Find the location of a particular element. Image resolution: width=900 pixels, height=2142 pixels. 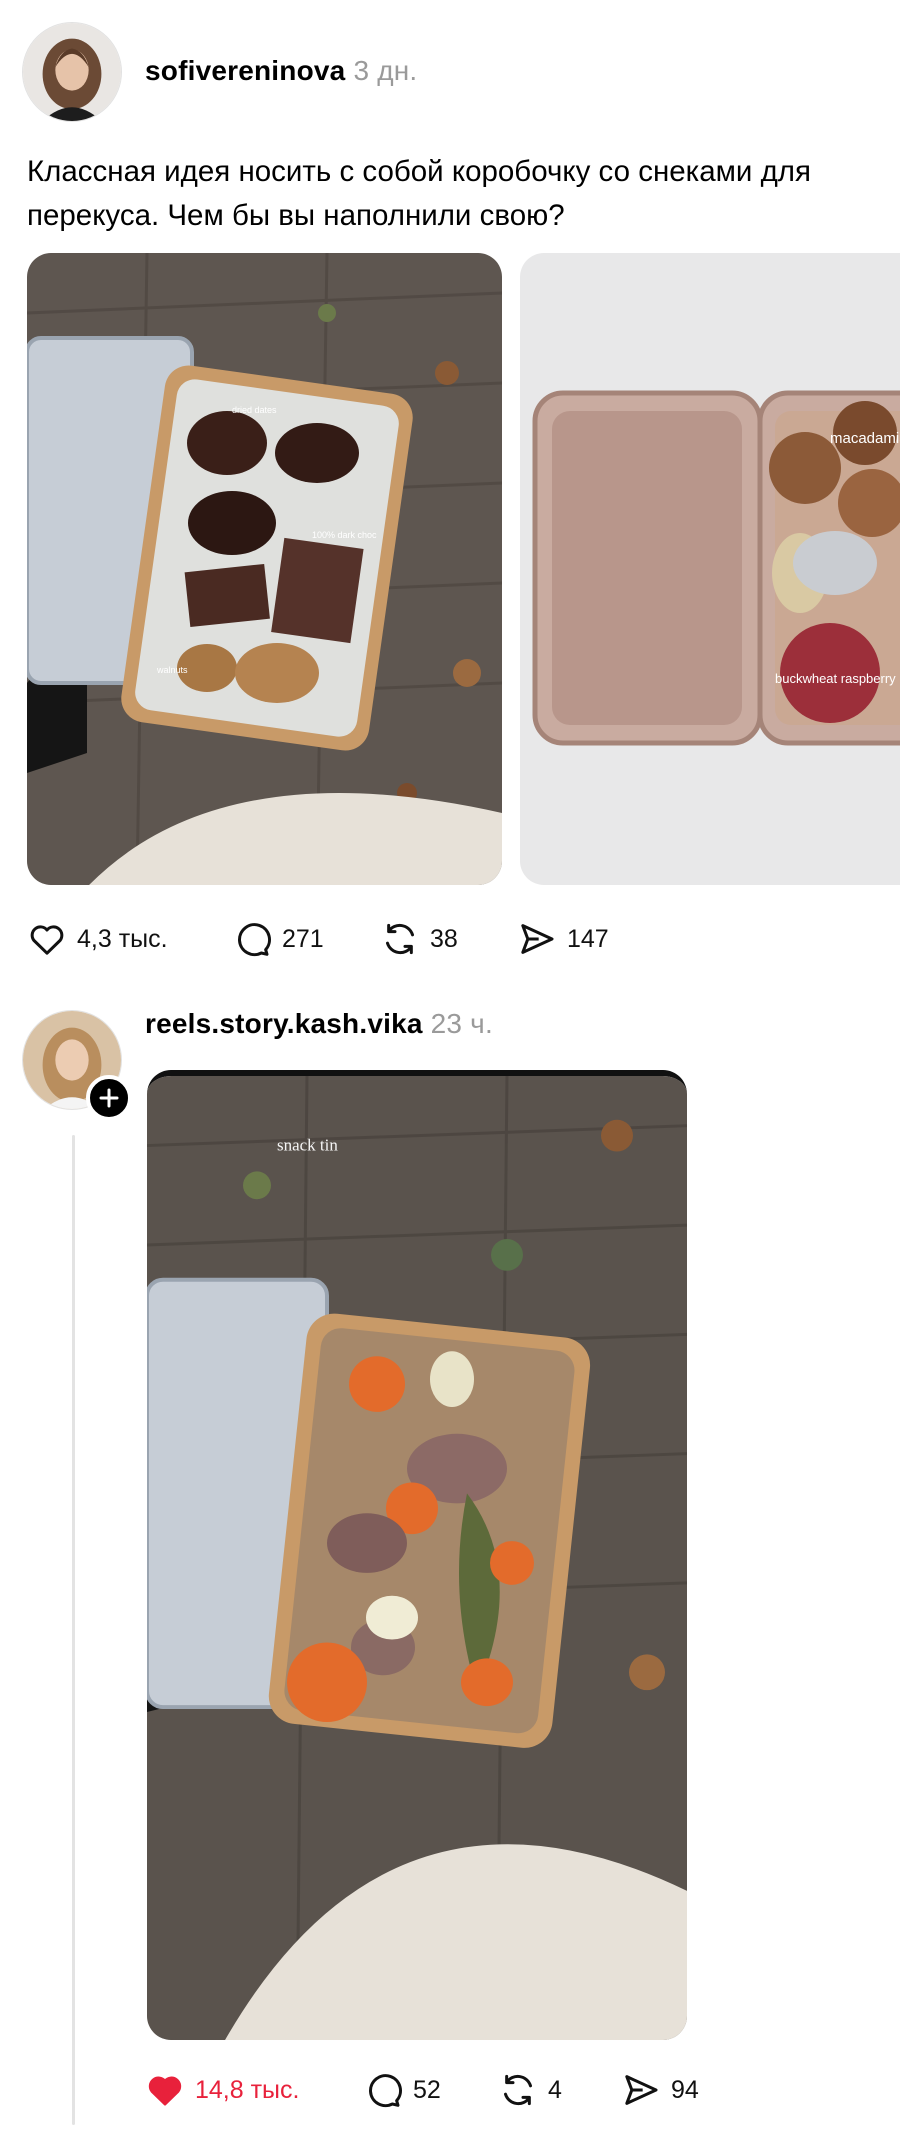

plus-icon is located at coordinates (109, 1098).